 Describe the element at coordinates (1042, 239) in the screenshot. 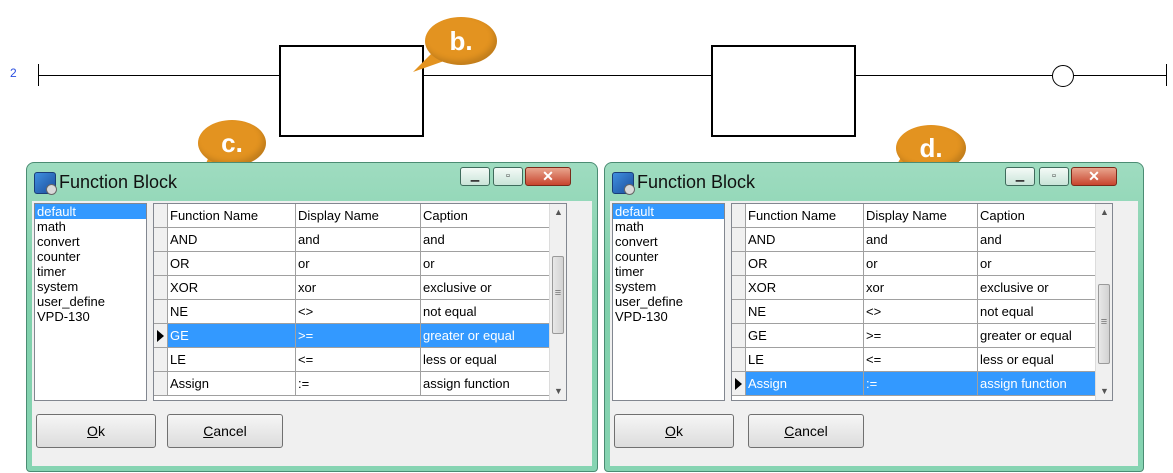

I see `cell-caption: and` at that location.